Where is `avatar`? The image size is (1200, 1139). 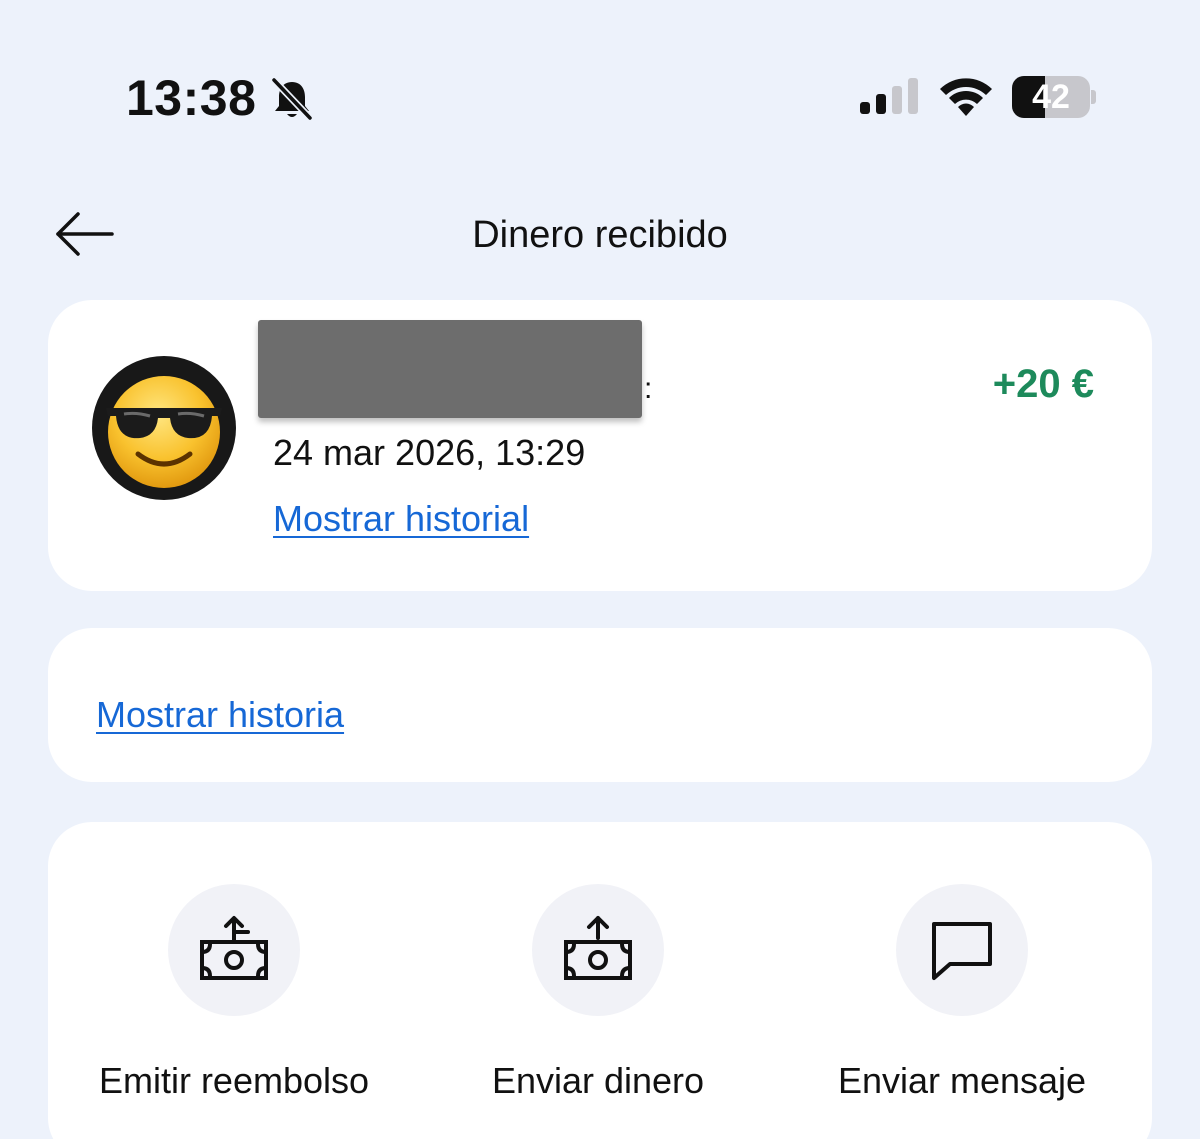
avatar is located at coordinates (164, 428).